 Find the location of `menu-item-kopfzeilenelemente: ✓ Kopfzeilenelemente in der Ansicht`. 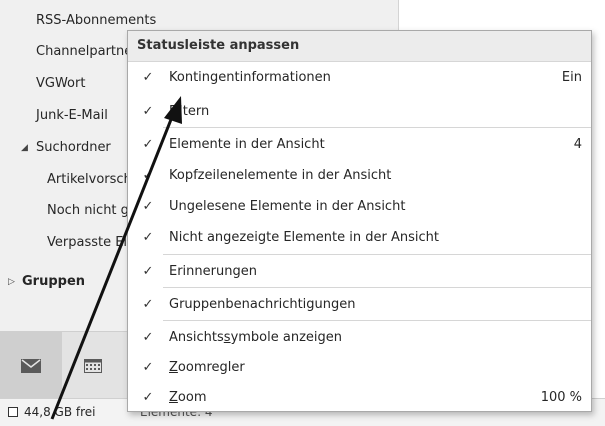

menu-item-kopfzeilenelemente: ✓ Kopfzeilenelemente in der Ansicht is located at coordinates (359, 175).